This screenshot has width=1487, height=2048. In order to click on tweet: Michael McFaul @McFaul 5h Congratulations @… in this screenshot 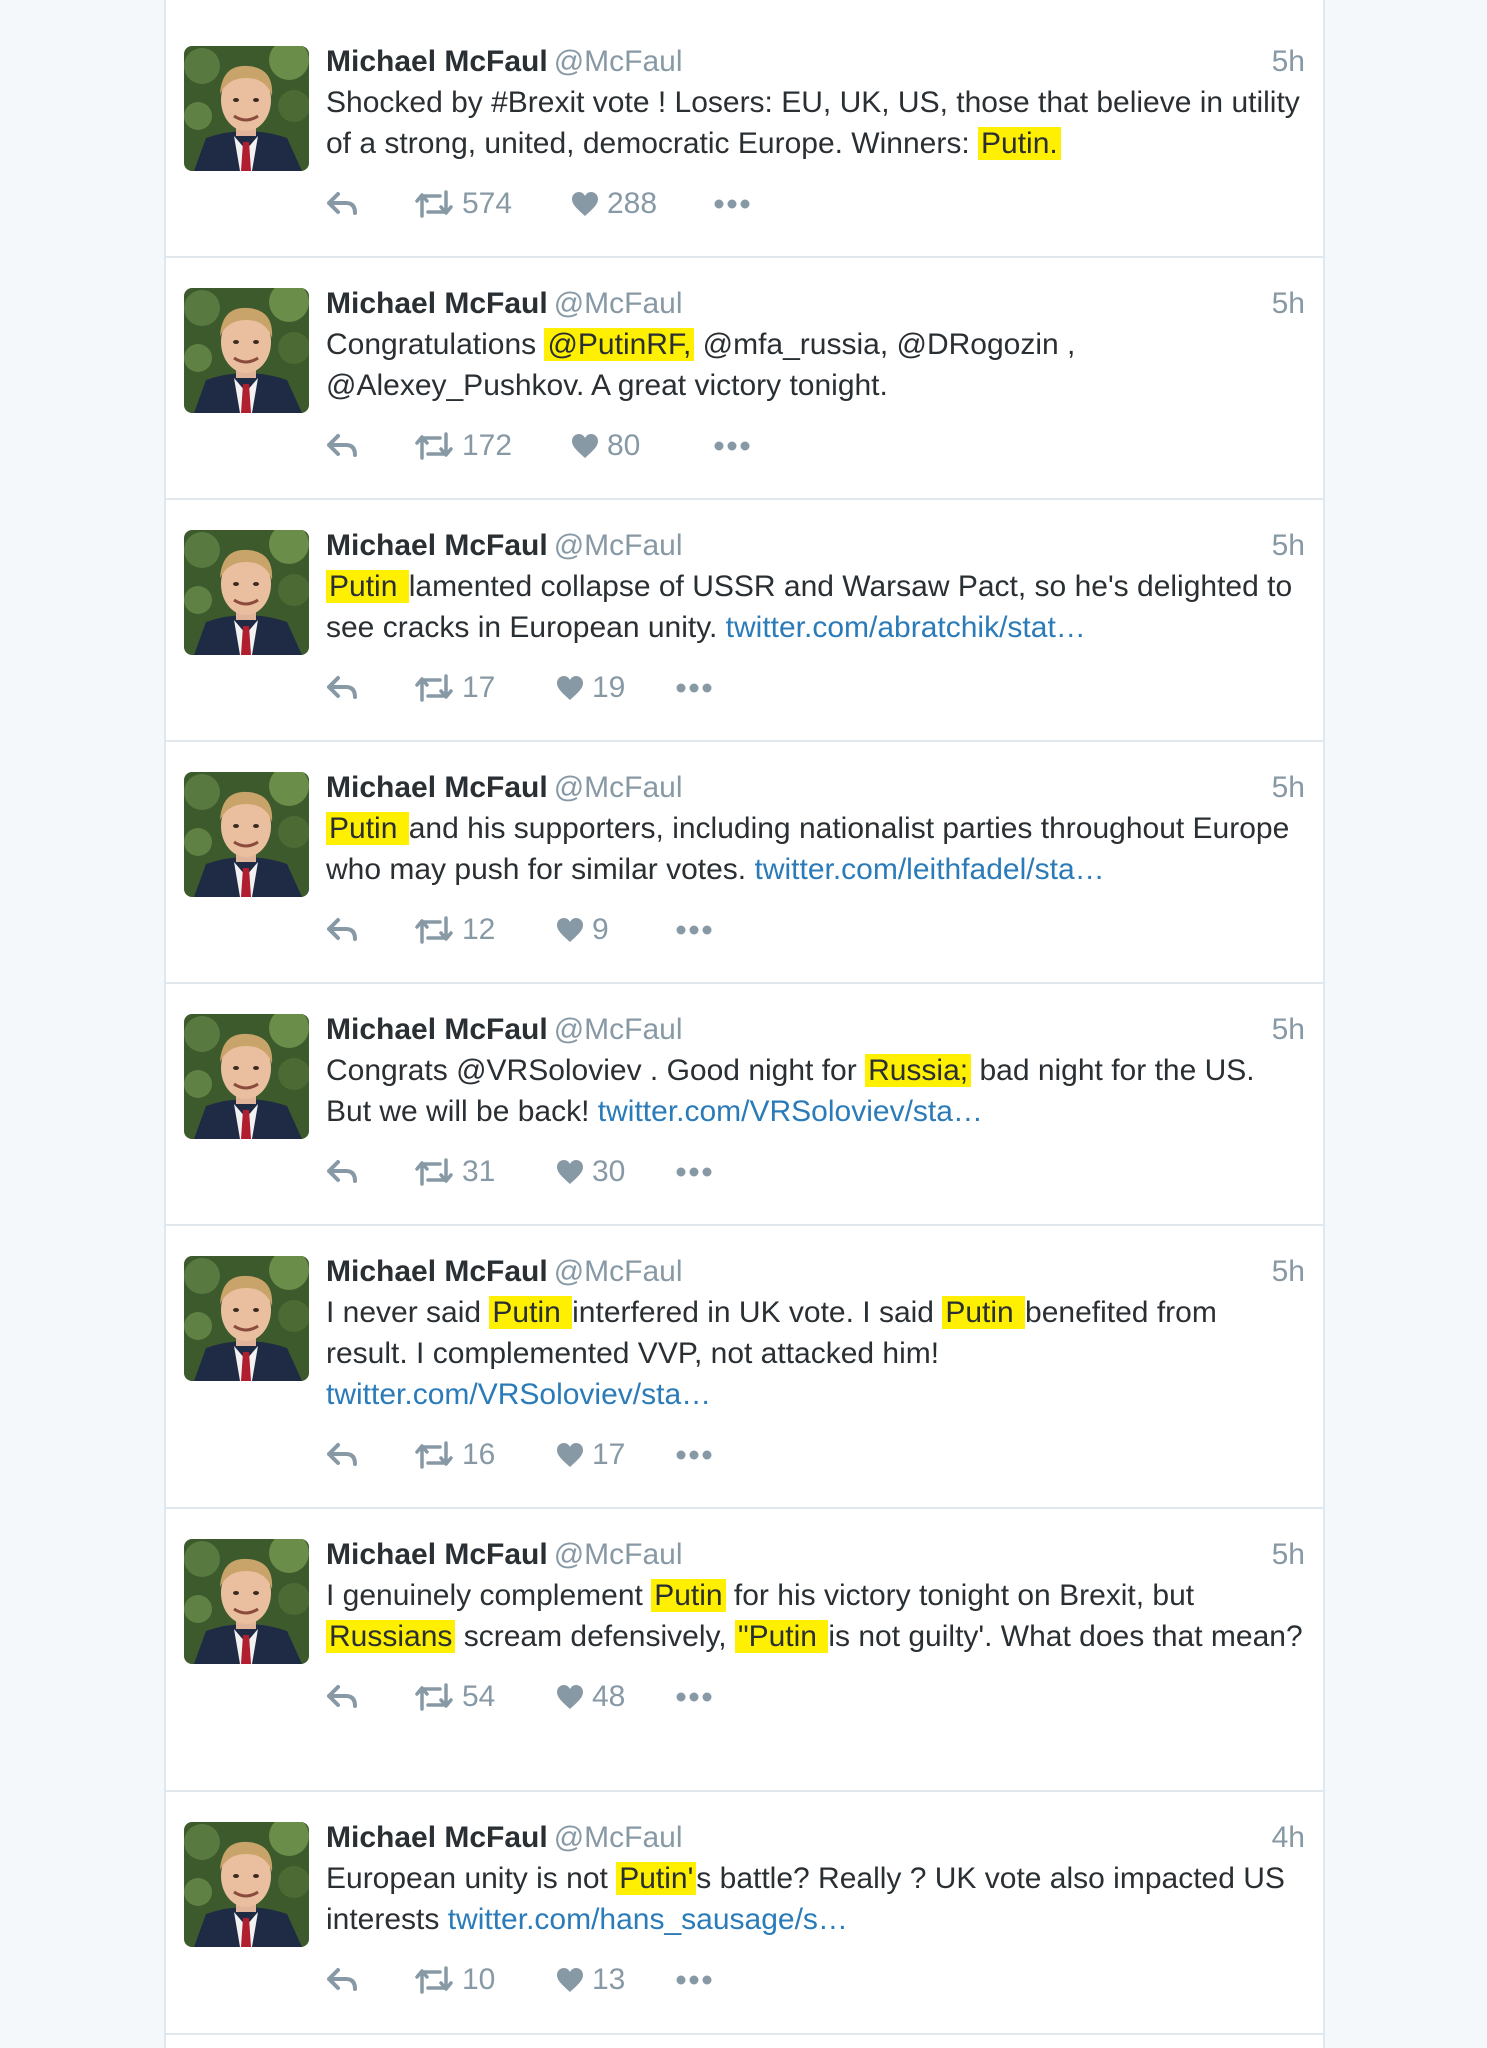, I will do `click(744, 379)`.